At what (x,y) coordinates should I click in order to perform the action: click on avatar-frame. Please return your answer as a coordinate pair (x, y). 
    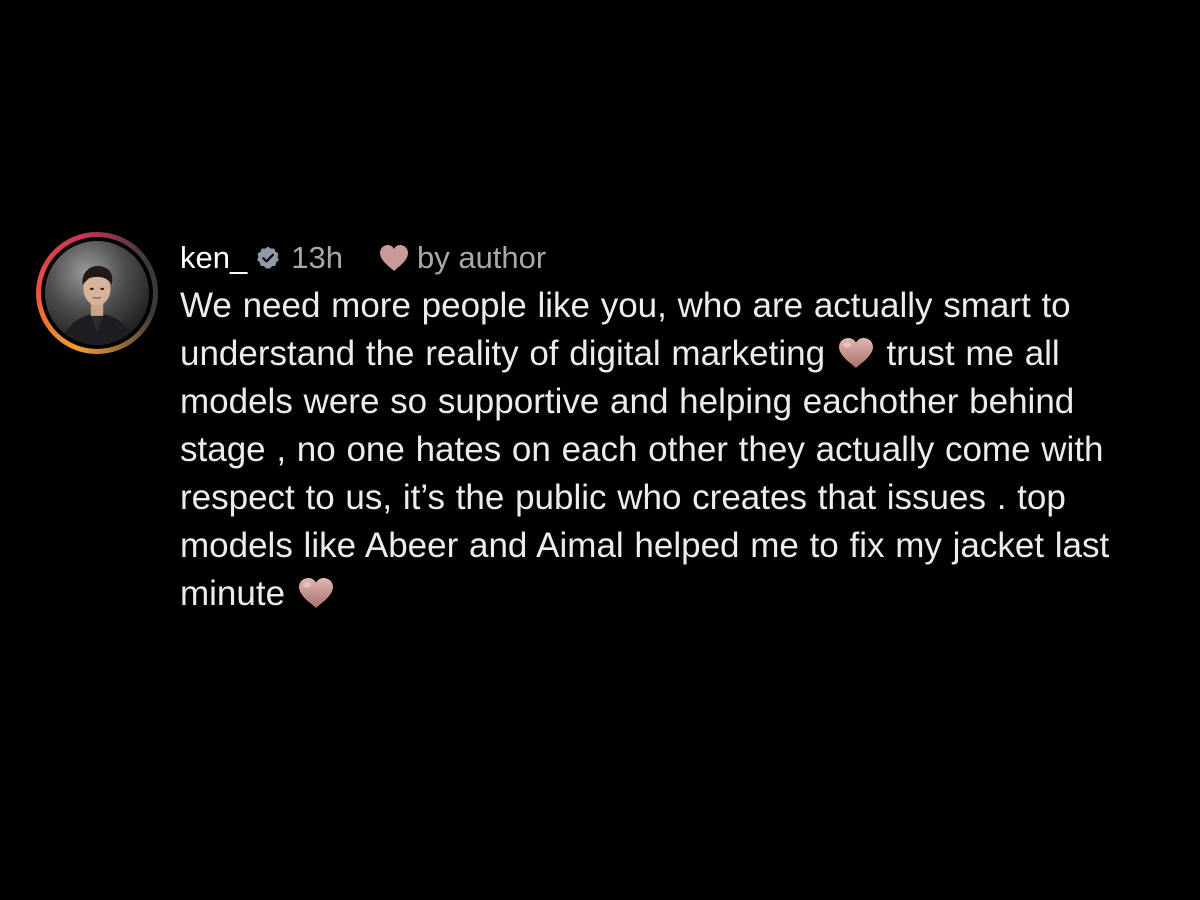
    Looking at the image, I should click on (97, 293).